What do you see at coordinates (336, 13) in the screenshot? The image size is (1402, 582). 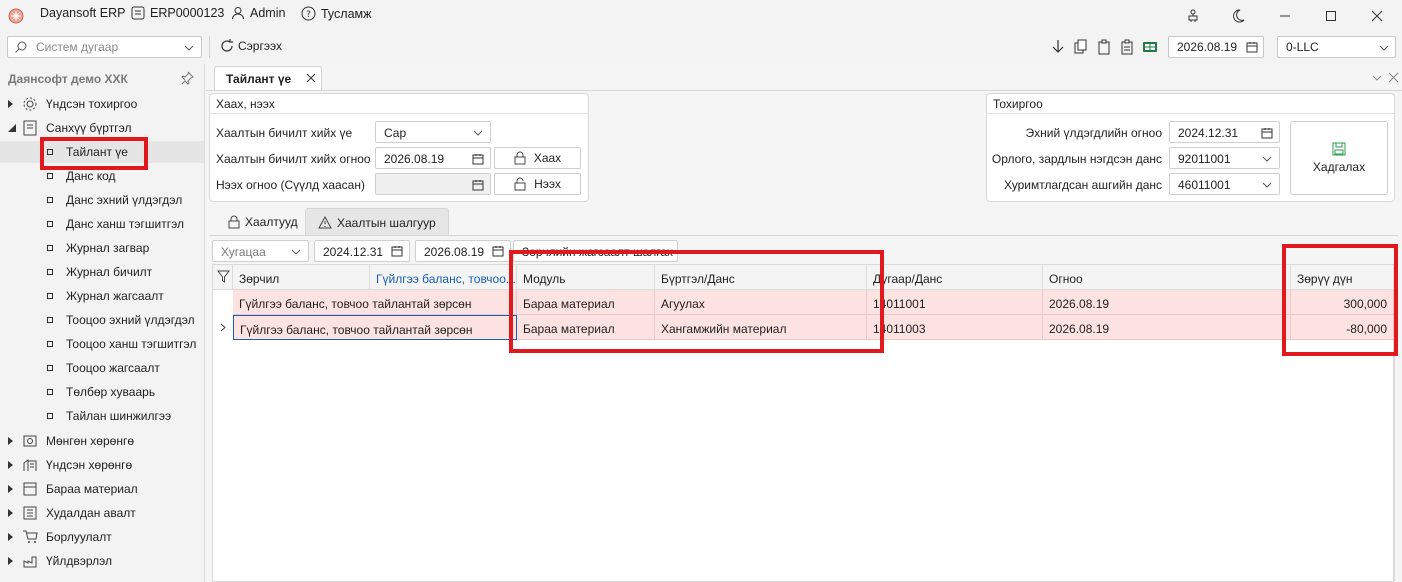 I see `help-menu: ? Тусламж` at bounding box center [336, 13].